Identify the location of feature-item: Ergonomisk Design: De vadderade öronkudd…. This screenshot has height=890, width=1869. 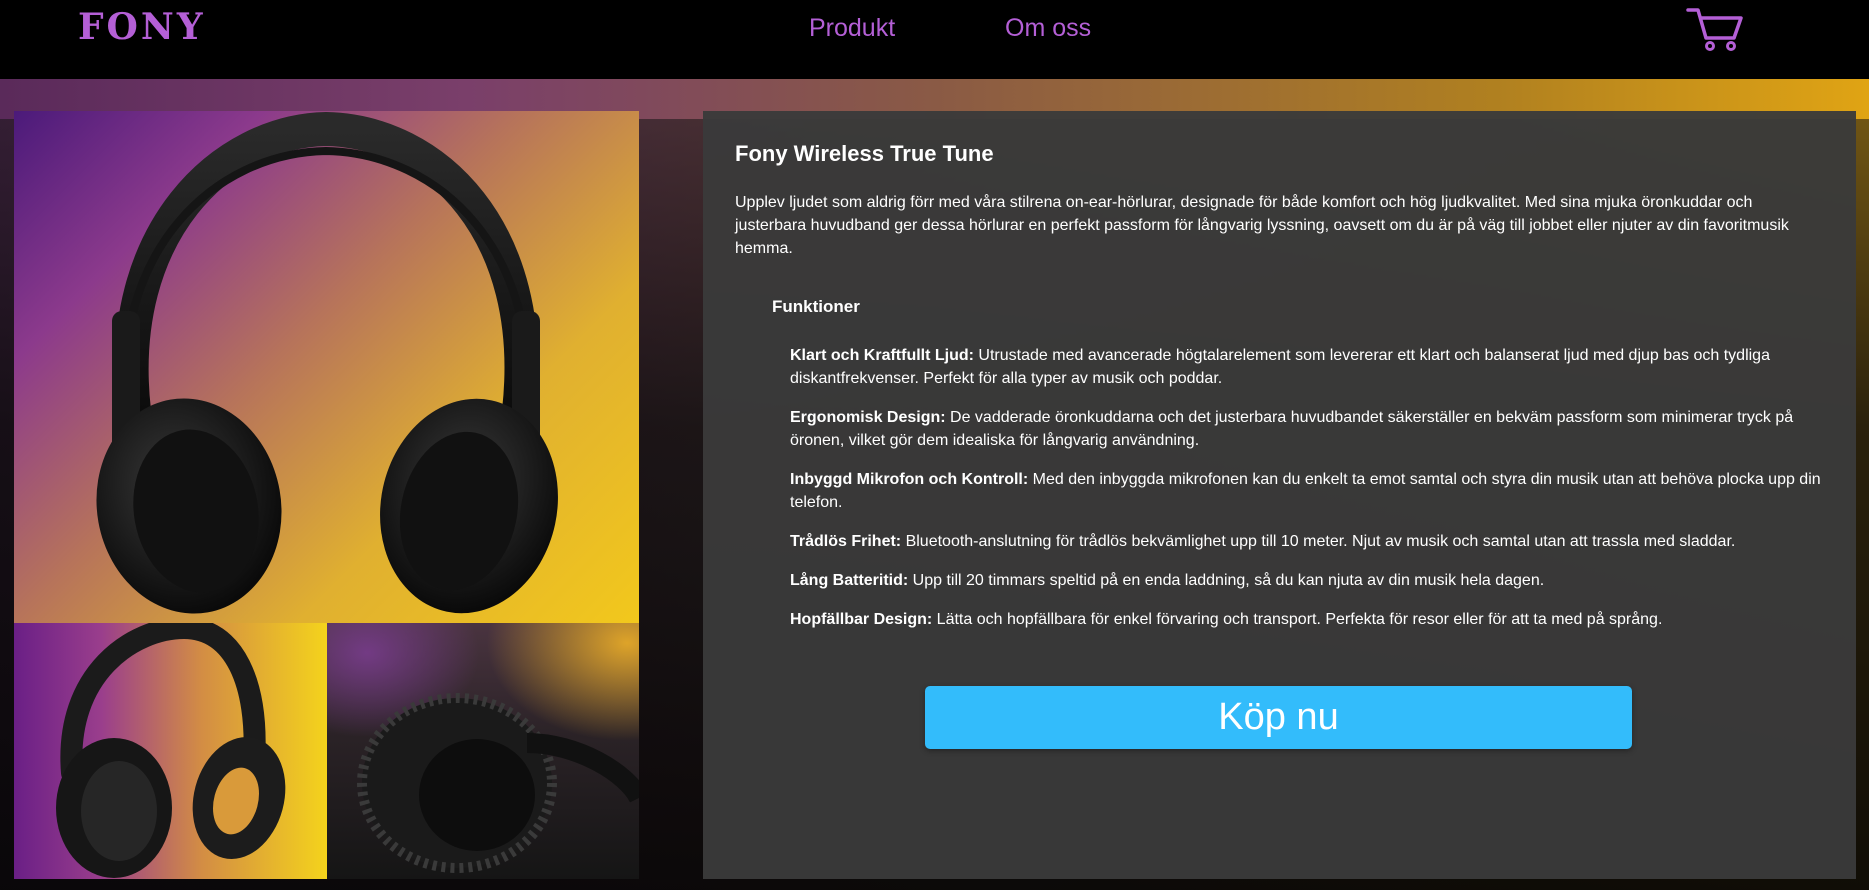
(1312, 429).